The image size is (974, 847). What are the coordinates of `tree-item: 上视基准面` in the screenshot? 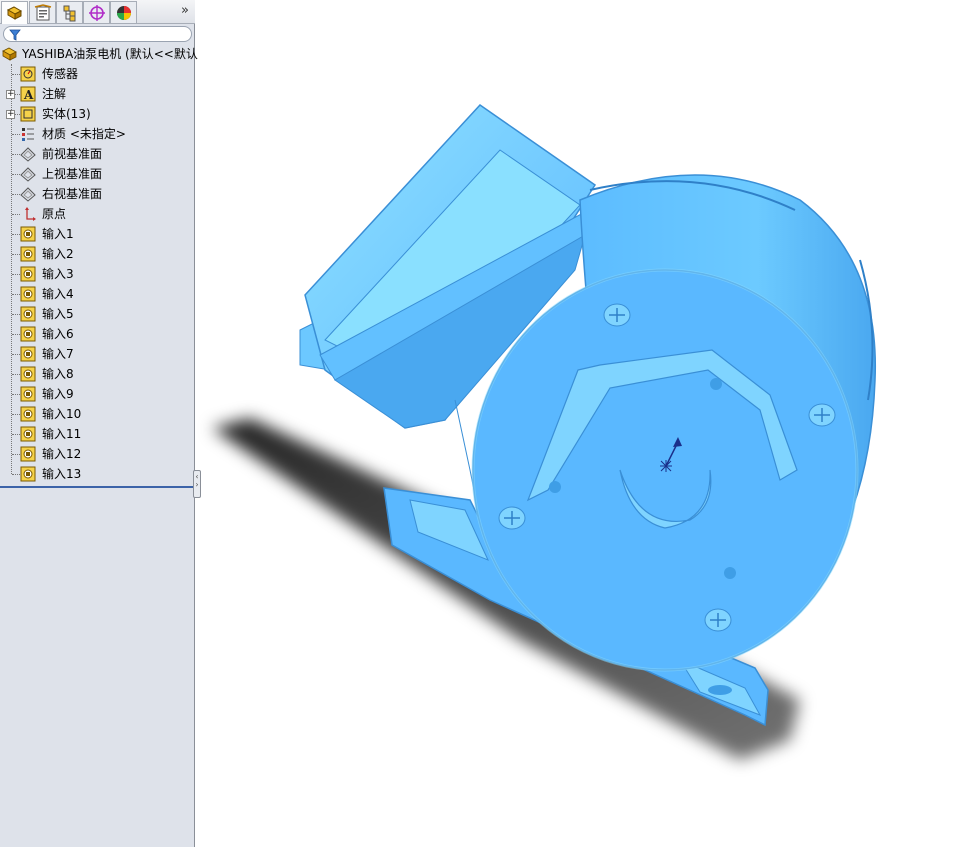 It's located at (97, 174).